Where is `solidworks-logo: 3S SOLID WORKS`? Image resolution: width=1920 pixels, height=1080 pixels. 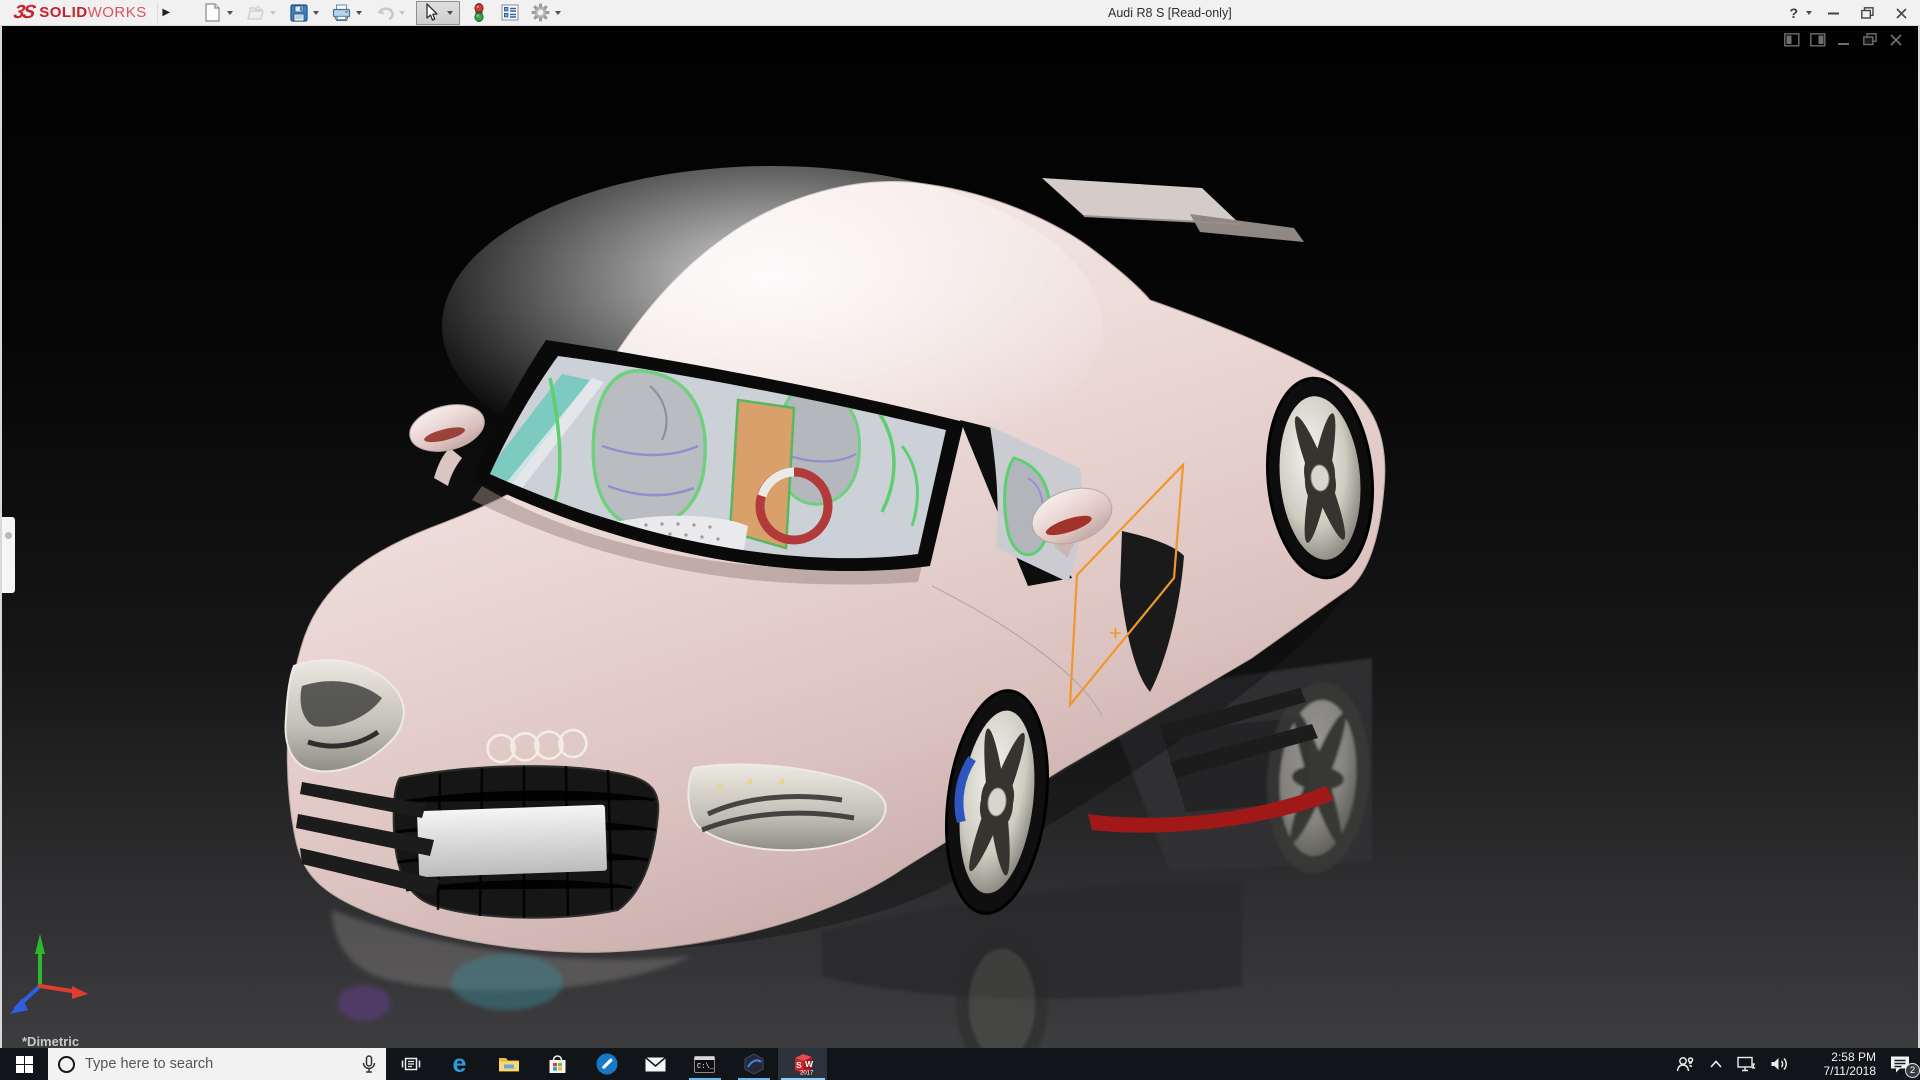 solidworks-logo: 3S SOLID WORKS is located at coordinates (78, 13).